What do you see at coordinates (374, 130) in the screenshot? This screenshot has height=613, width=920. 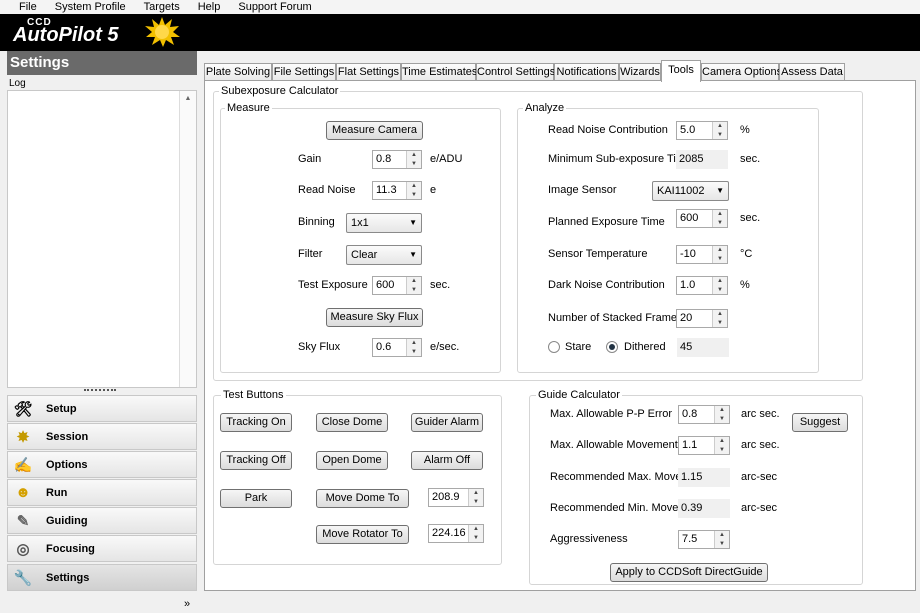 I see `measure-camera-button: Measure Camera` at bounding box center [374, 130].